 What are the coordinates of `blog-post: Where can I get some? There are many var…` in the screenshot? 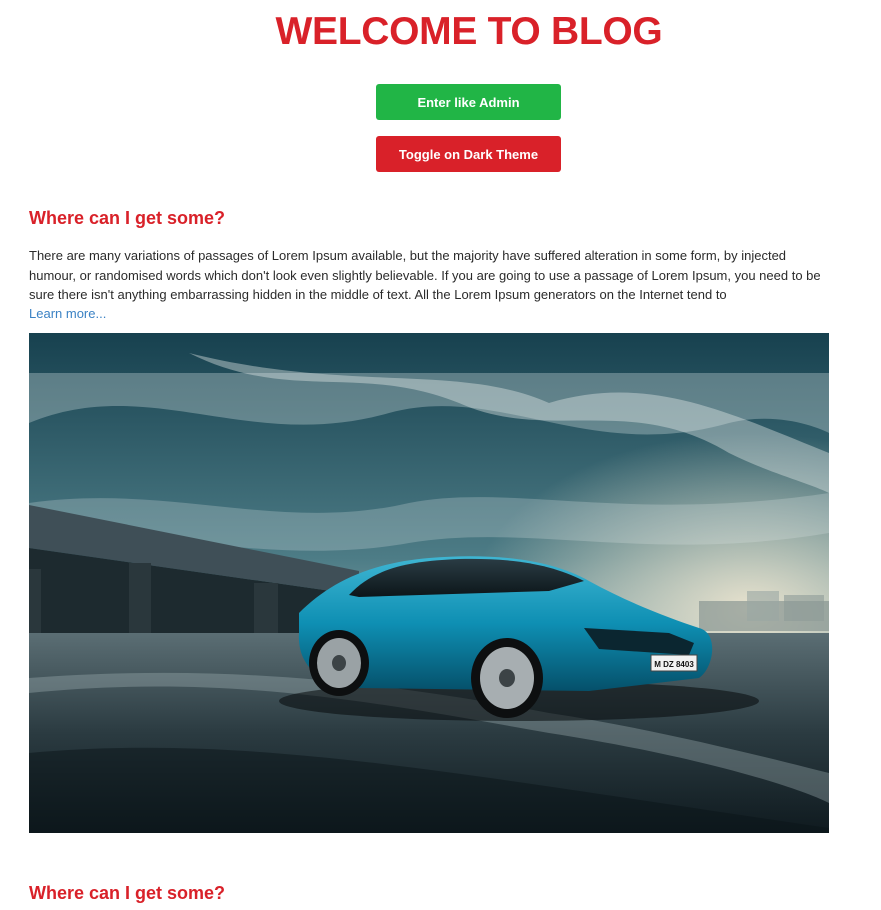 It's located at (429, 264).